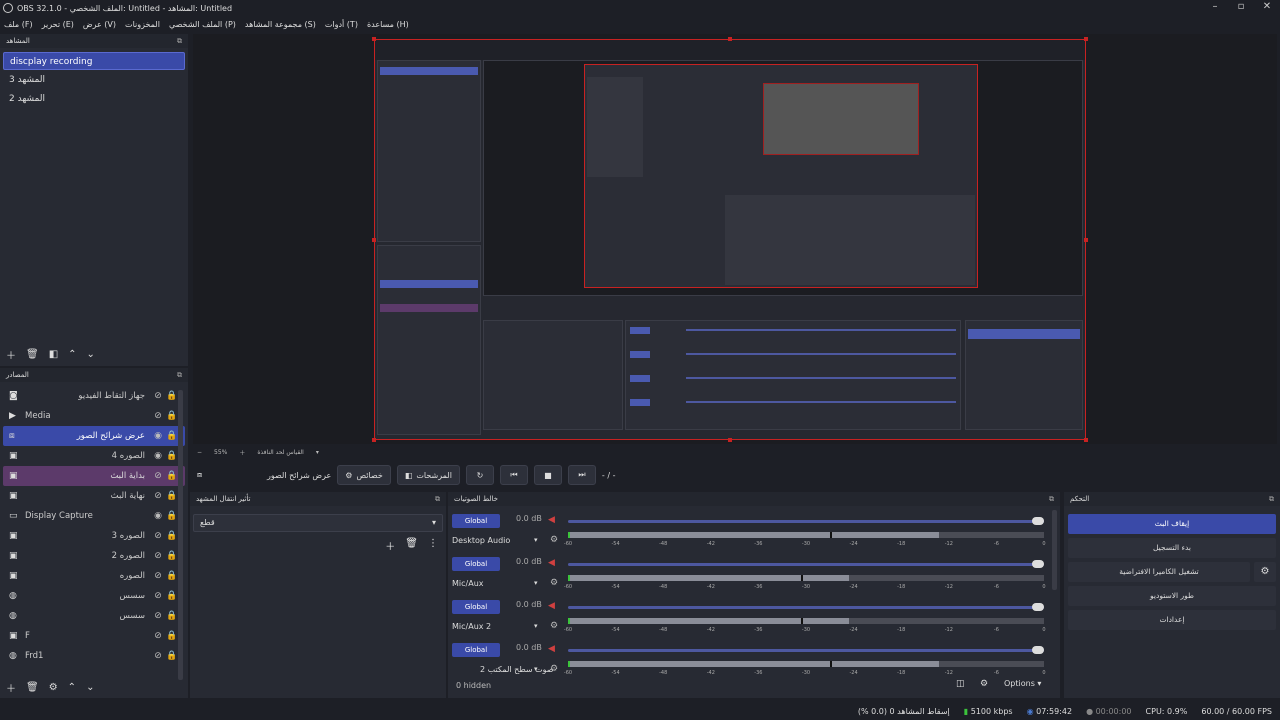 The image size is (1280, 720). Describe the element at coordinates (388, 24) in the screenshot. I see `menu-help: مساعدة (H)` at that location.